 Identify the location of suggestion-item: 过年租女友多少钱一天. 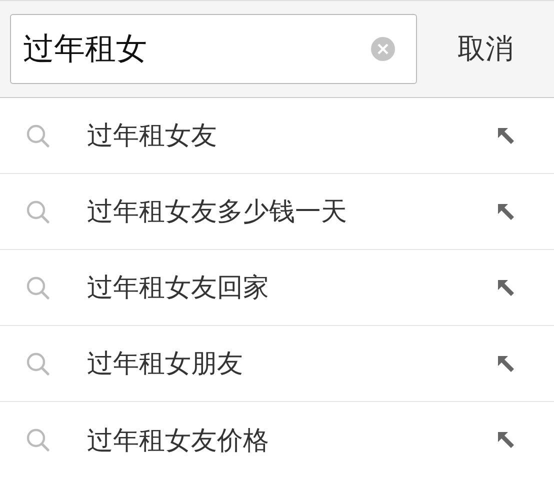
(291, 211).